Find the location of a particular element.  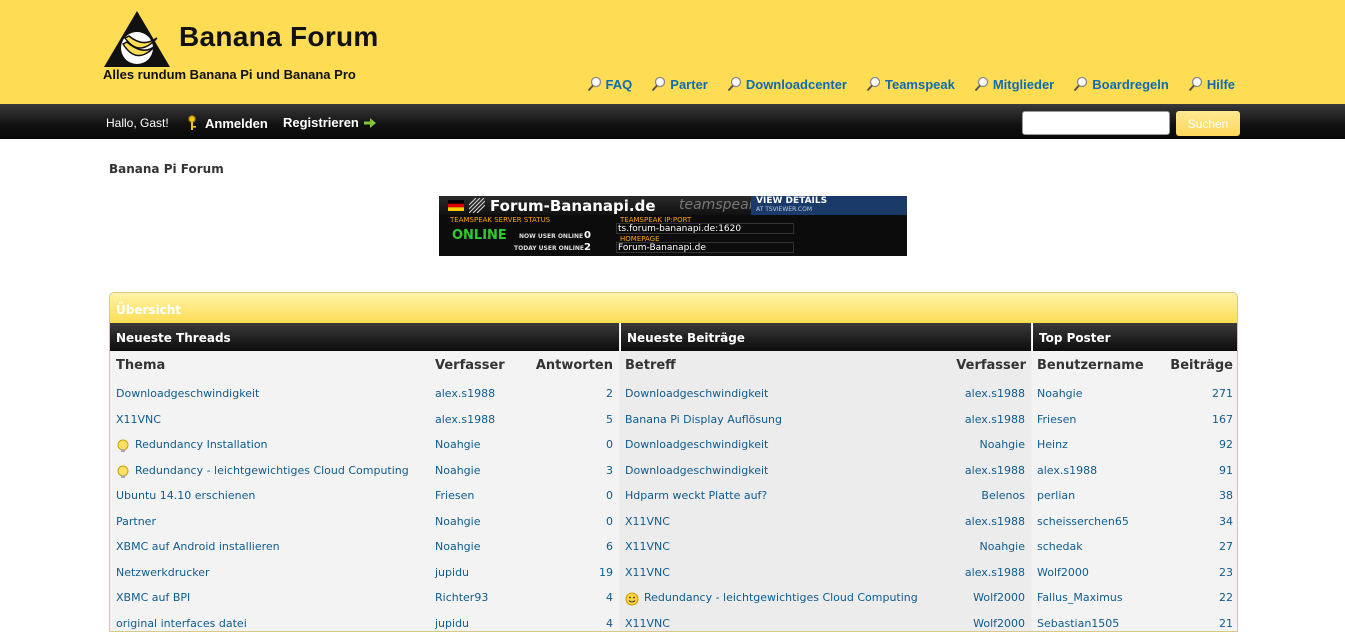

post-author: Belenos is located at coordinates (1003, 495).